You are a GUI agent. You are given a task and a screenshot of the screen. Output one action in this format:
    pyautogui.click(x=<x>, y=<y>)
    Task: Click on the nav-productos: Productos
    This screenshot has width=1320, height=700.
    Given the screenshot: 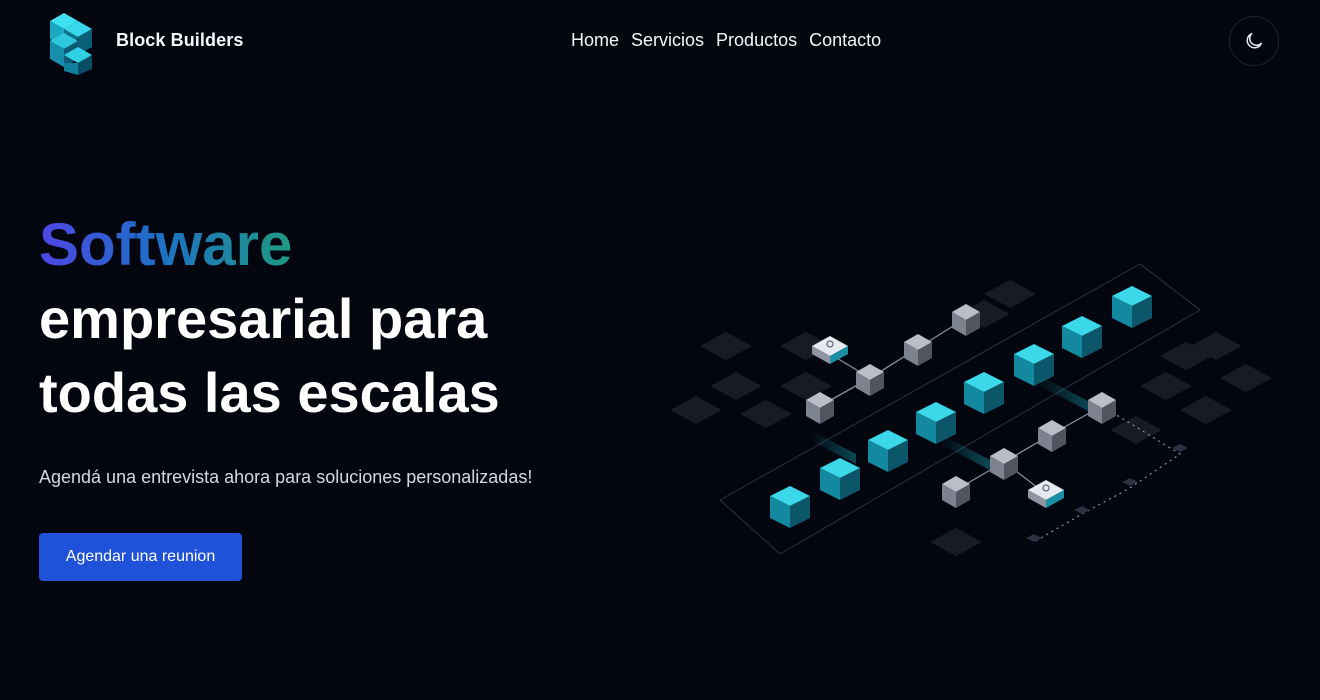 What is the action you would take?
    pyautogui.click(x=756, y=40)
    